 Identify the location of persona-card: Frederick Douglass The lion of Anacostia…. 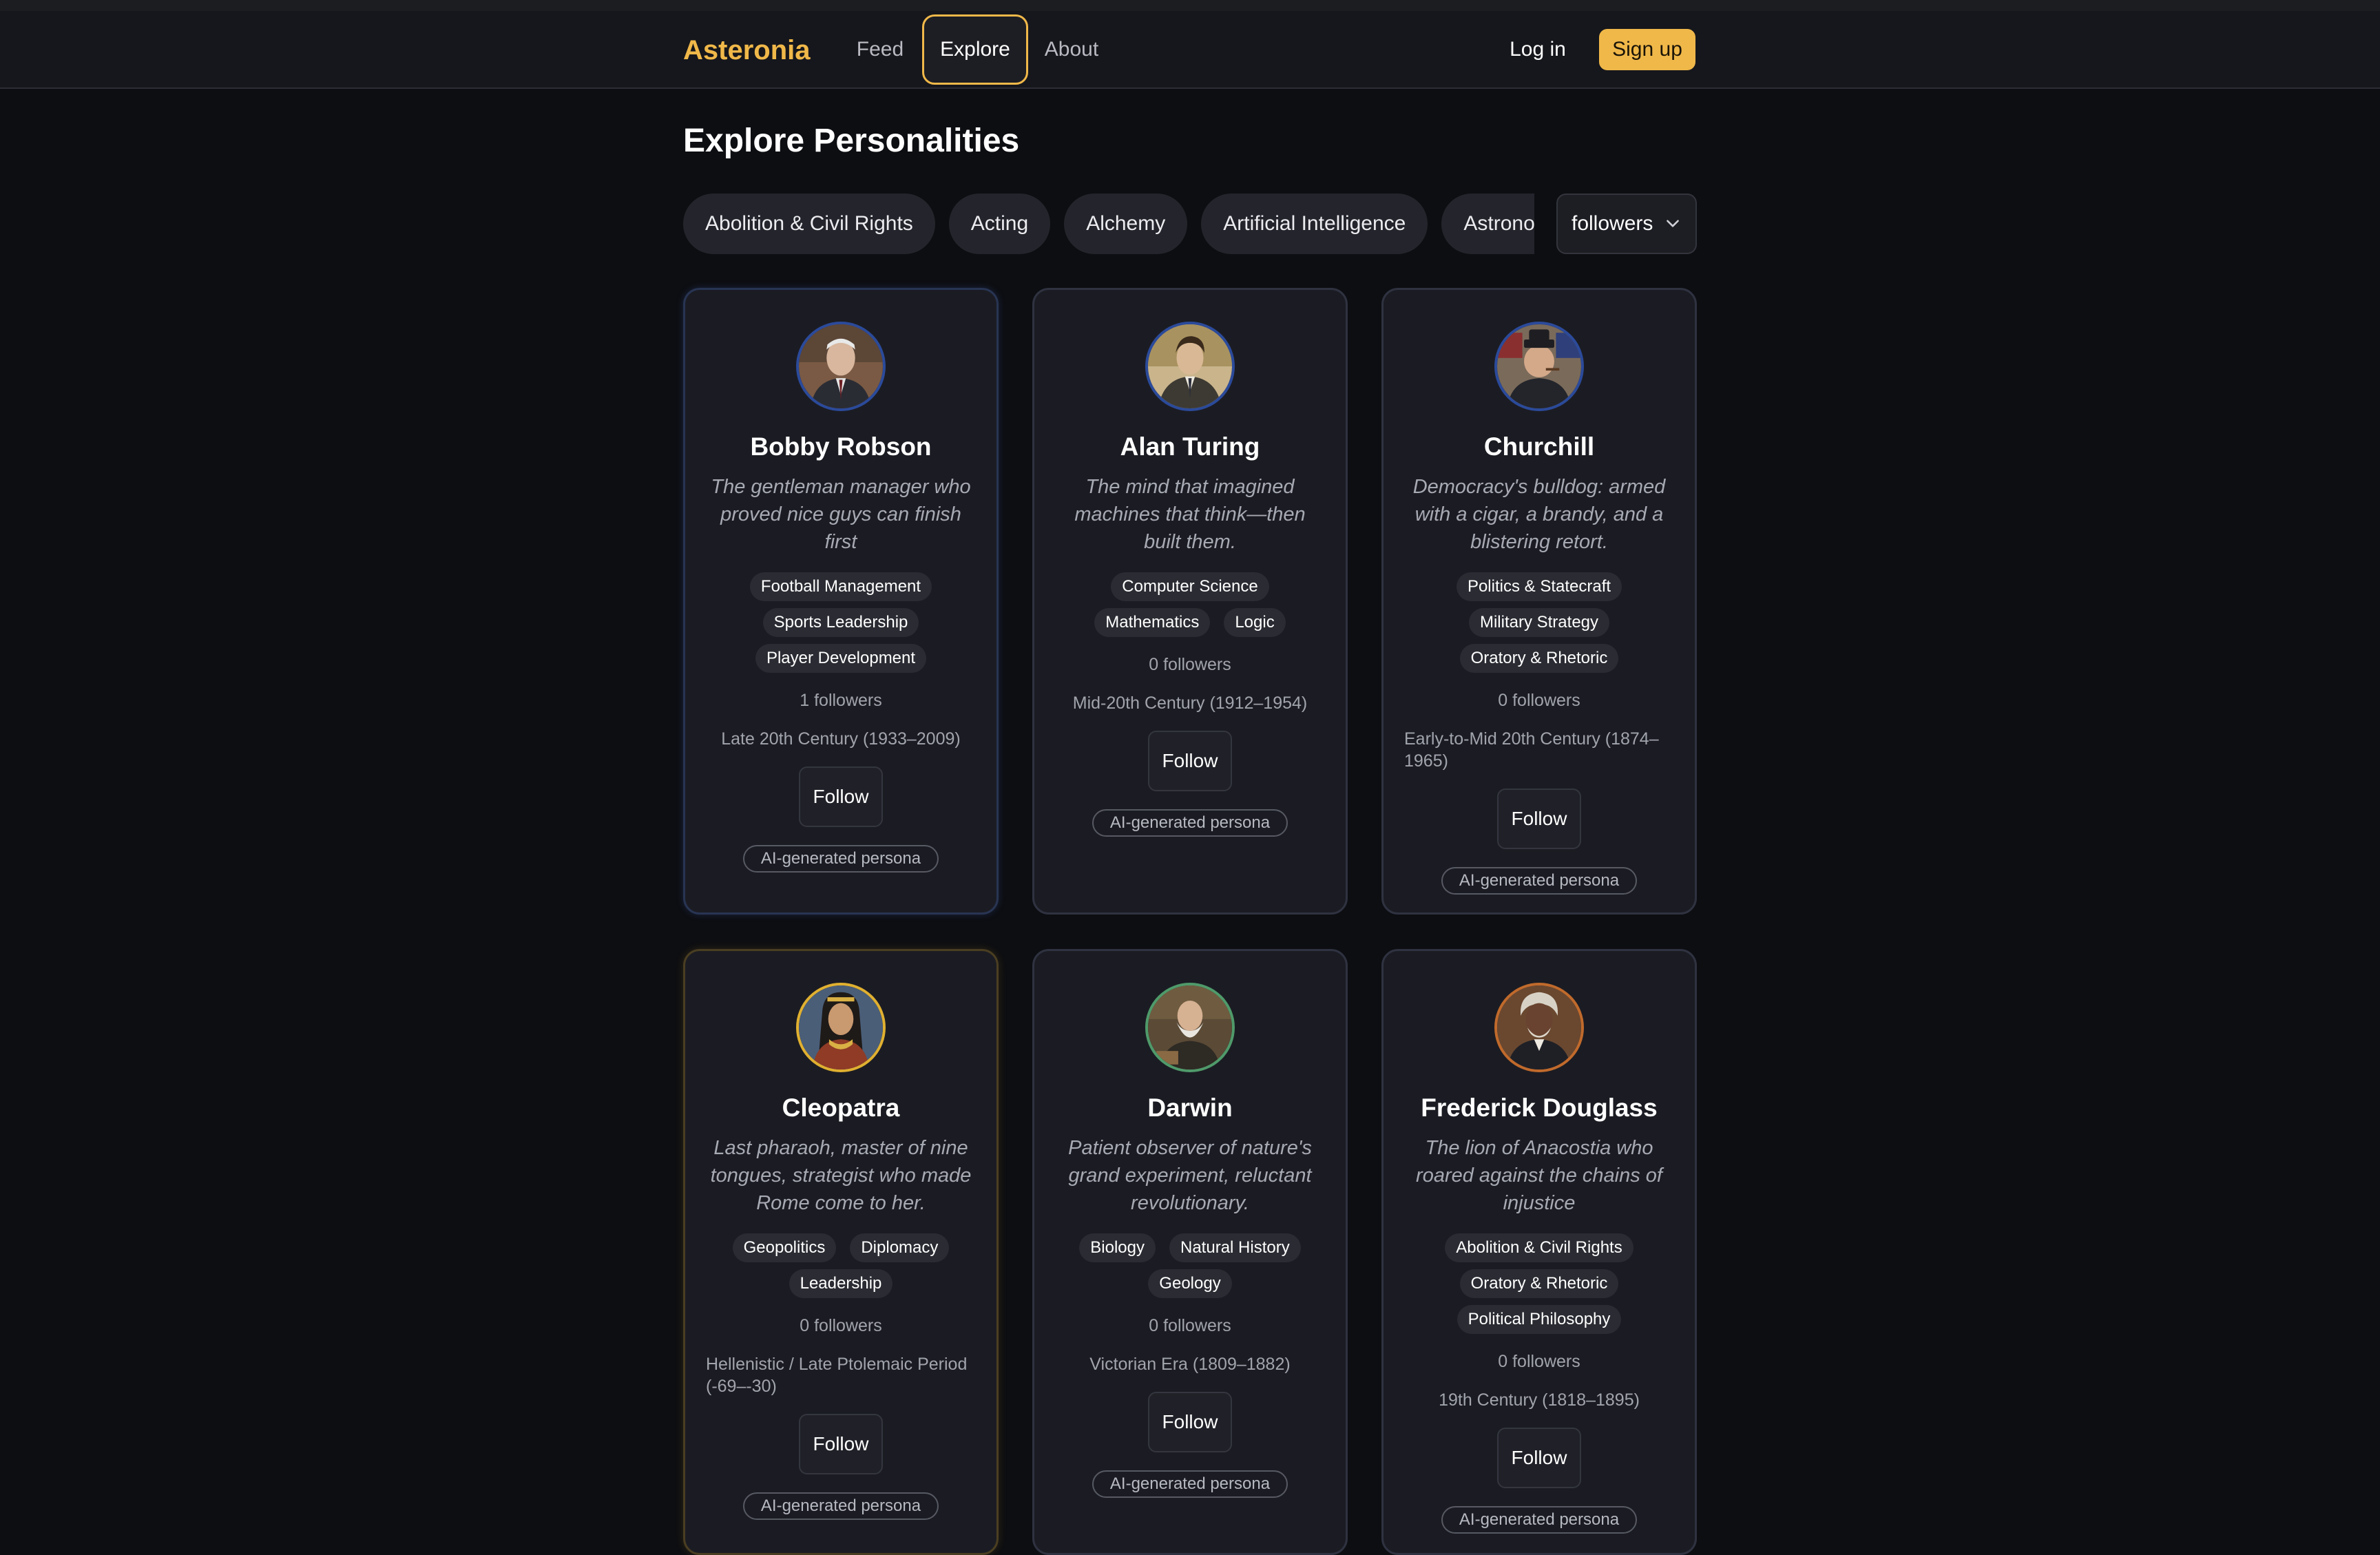
(1539, 1252).